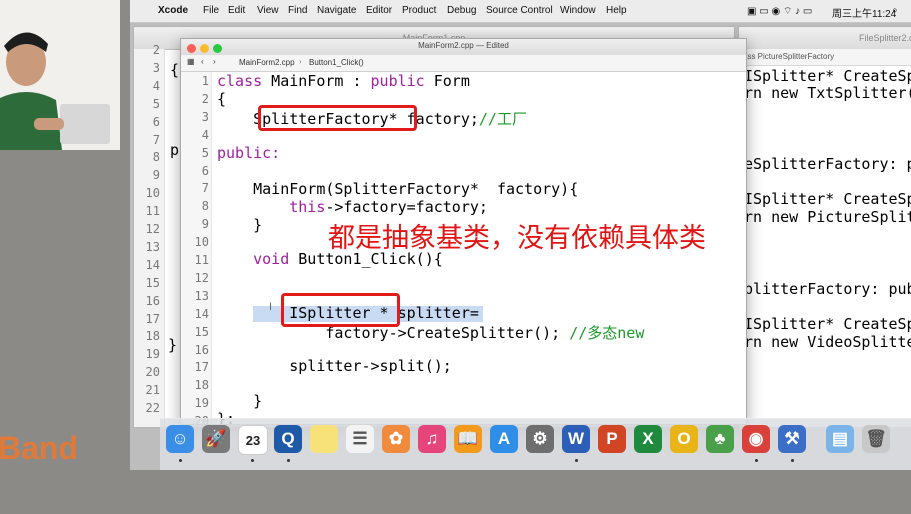  What do you see at coordinates (253, 440) in the screenshot?
I see `calendar-icon: 23` at bounding box center [253, 440].